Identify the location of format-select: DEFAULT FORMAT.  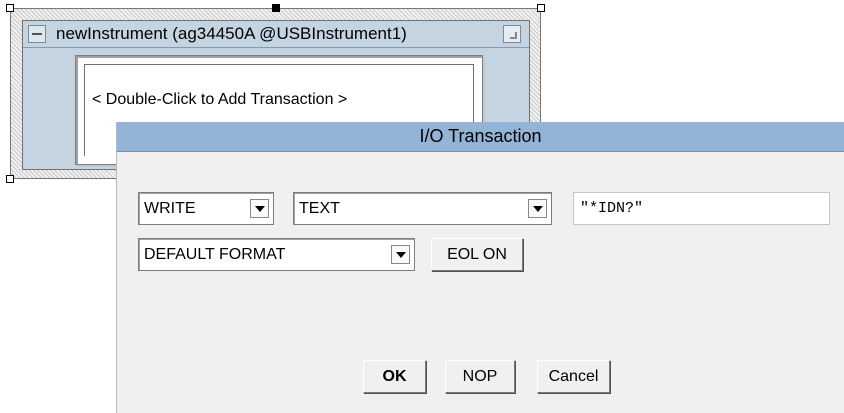
(276, 254).